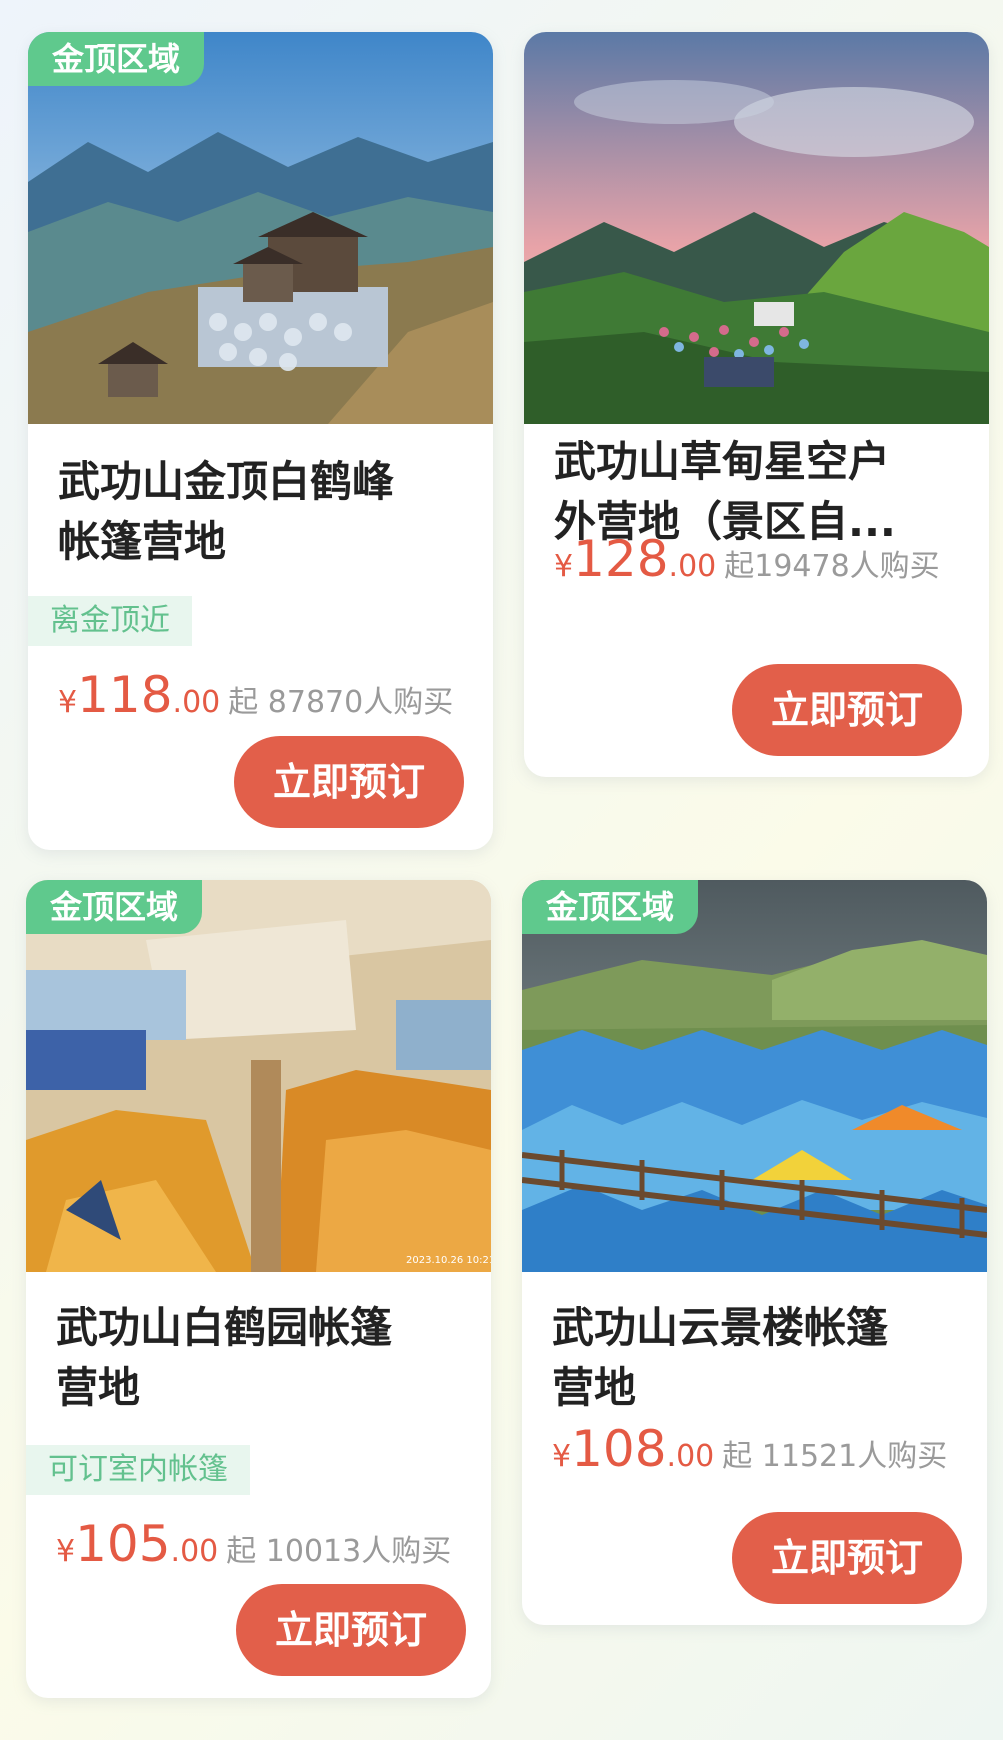 This screenshot has height=1740, width=1003. Describe the element at coordinates (265, 512) in the screenshot. I see `product-title: 武功山金顶白鹤峰 帐篷营地` at that location.